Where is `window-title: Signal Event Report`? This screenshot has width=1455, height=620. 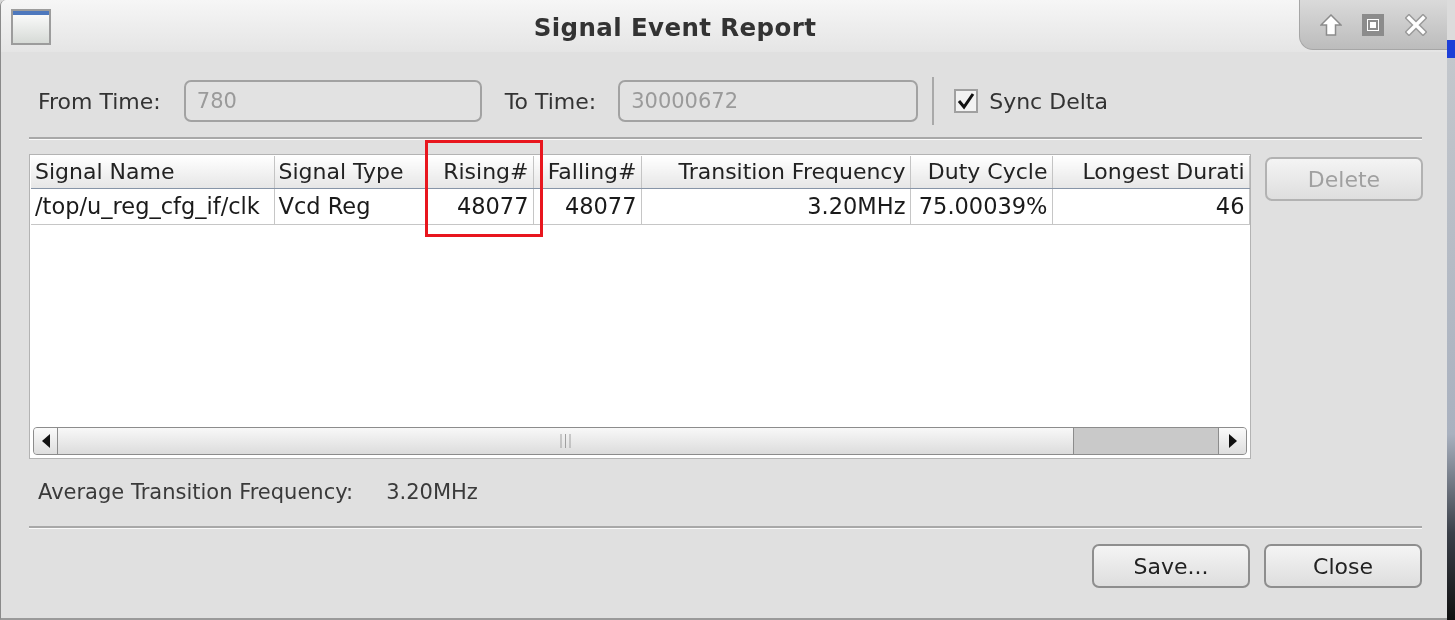
window-title: Signal Event Report is located at coordinates (675, 27).